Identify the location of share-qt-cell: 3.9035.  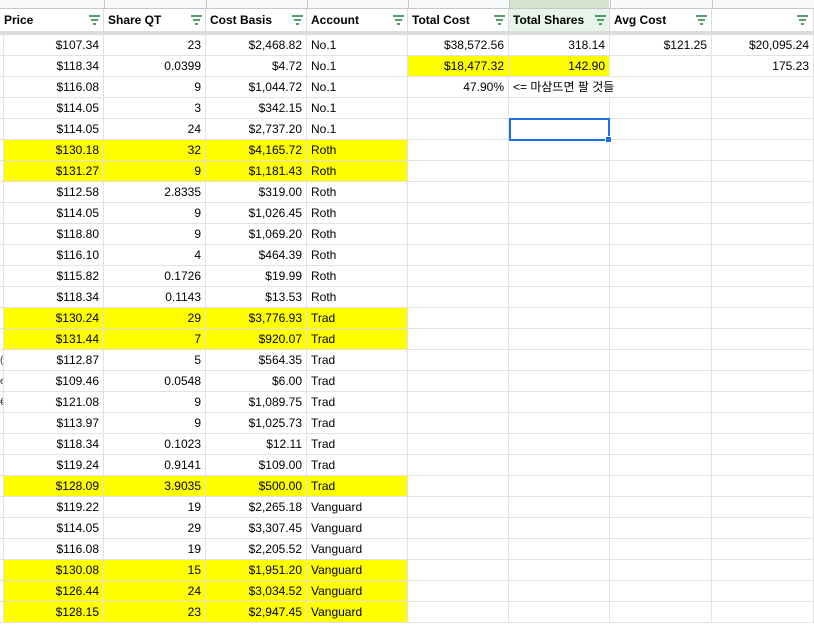
(155, 486).